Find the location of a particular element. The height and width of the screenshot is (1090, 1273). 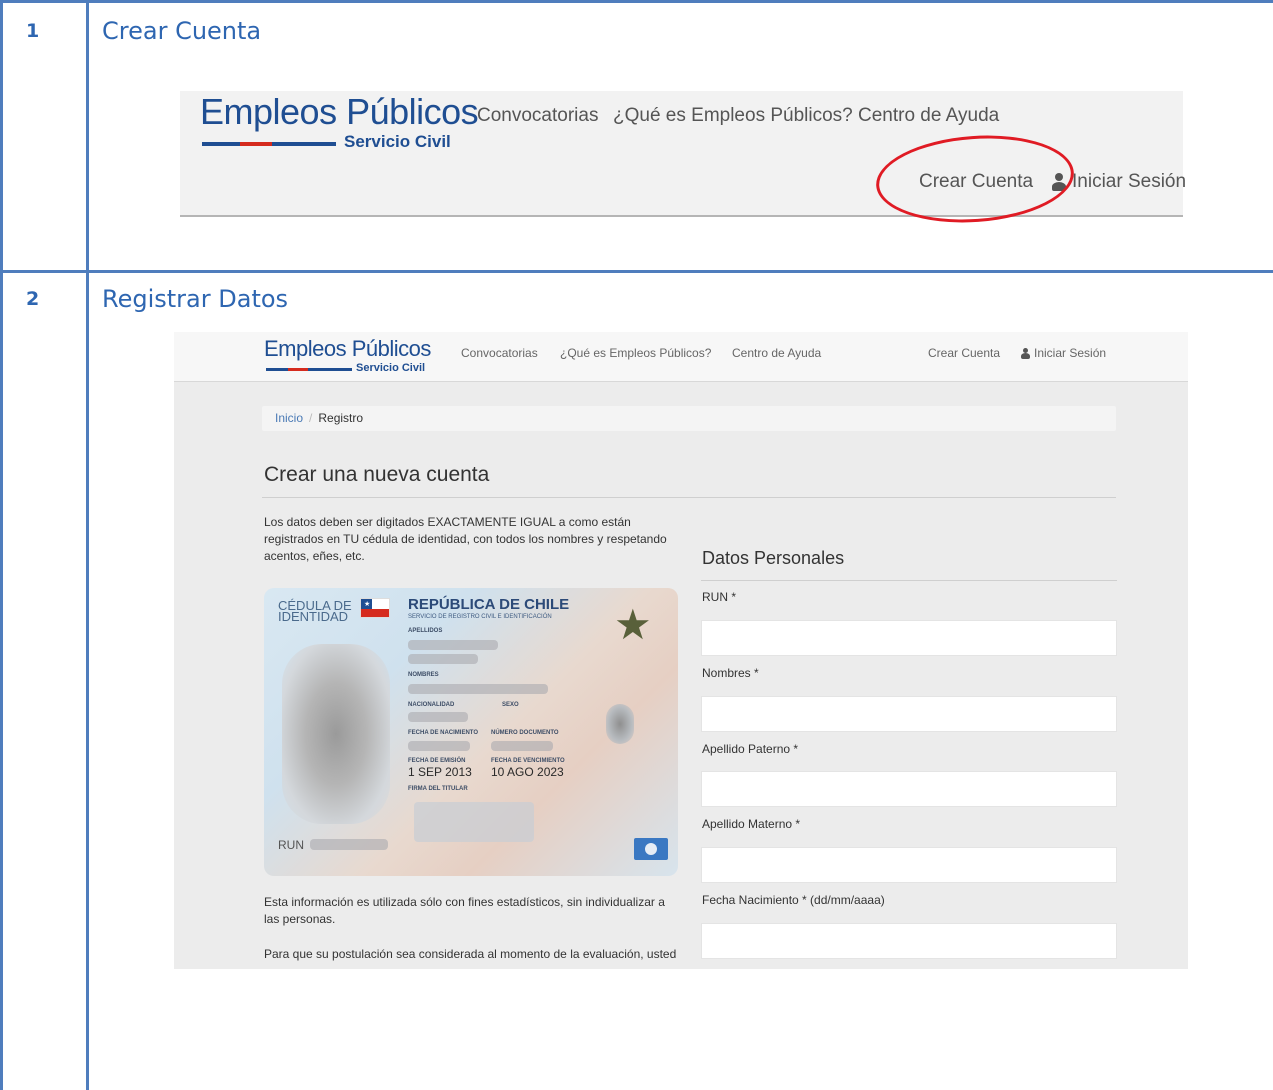

step-number: 1 is located at coordinates (33, 31).